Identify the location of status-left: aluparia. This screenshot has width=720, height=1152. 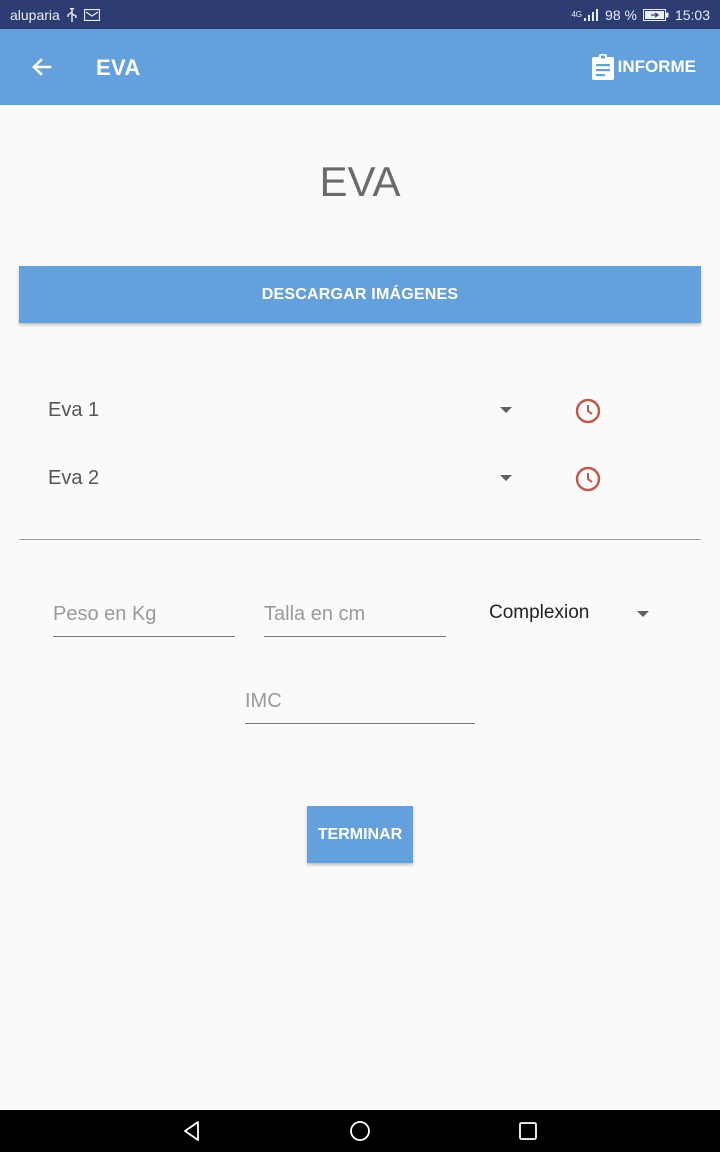
(55, 15).